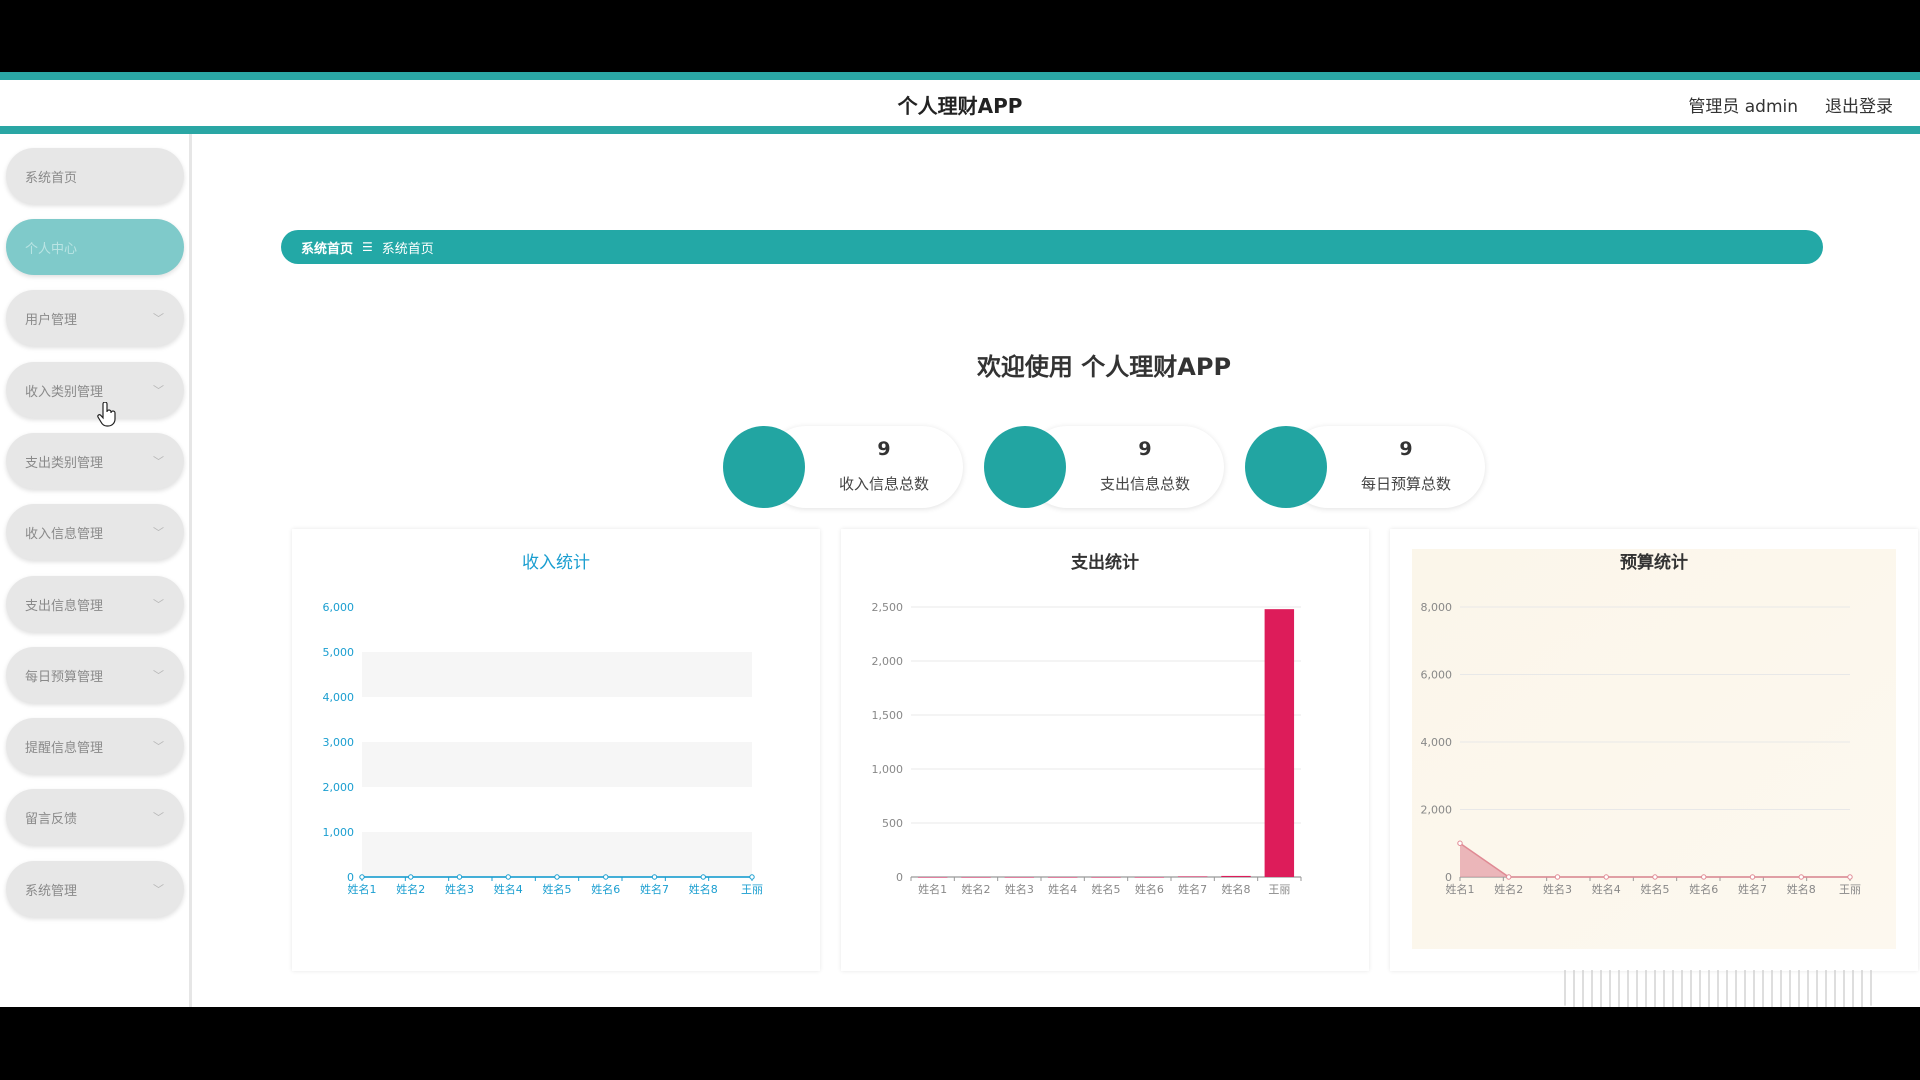  Describe the element at coordinates (1718, 988) in the screenshot. I see `decorative-stripes` at that location.